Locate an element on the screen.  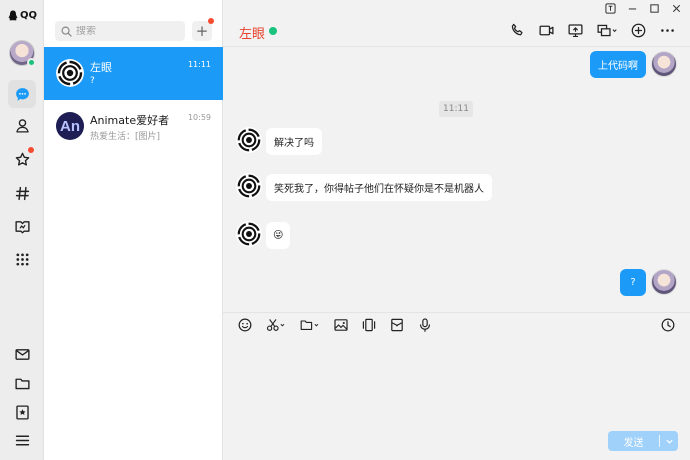
emoji-message: 😜 is located at coordinates (278, 235).